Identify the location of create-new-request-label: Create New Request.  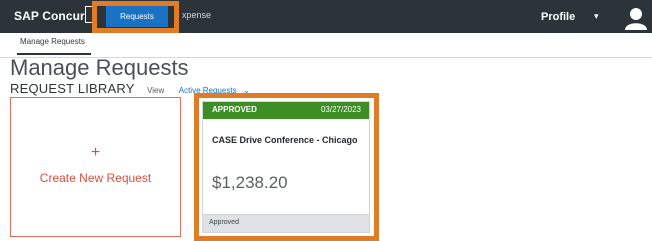
(95, 178).